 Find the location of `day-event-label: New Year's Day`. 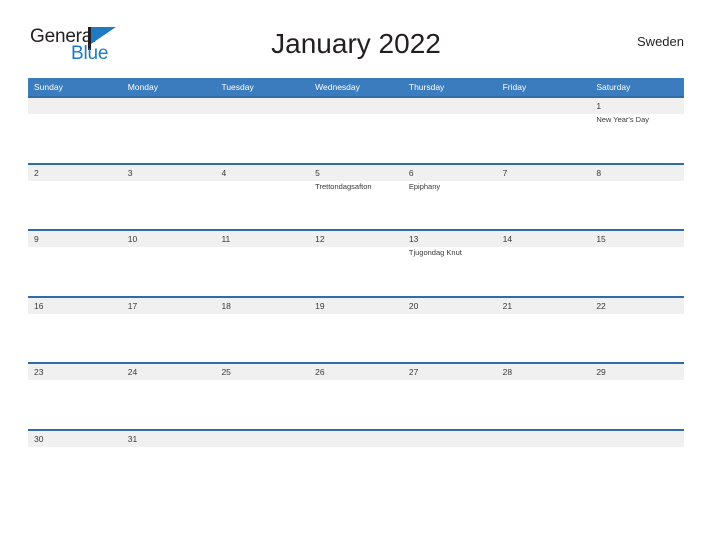

day-event-label: New Year's Day is located at coordinates (623, 119).